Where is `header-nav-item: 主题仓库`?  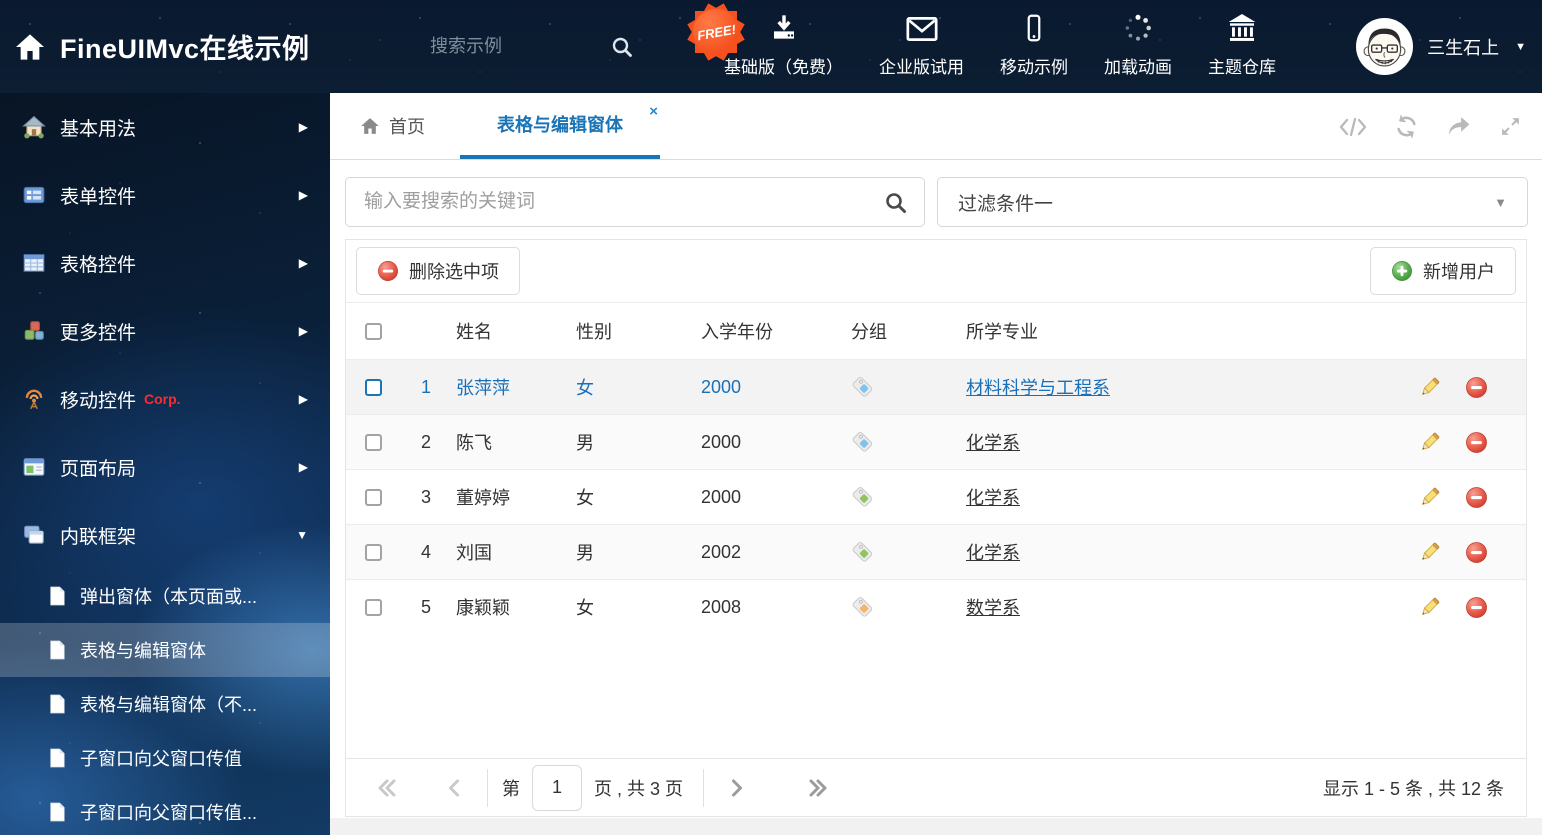
header-nav-item: 主题仓库 is located at coordinates (1242, 44).